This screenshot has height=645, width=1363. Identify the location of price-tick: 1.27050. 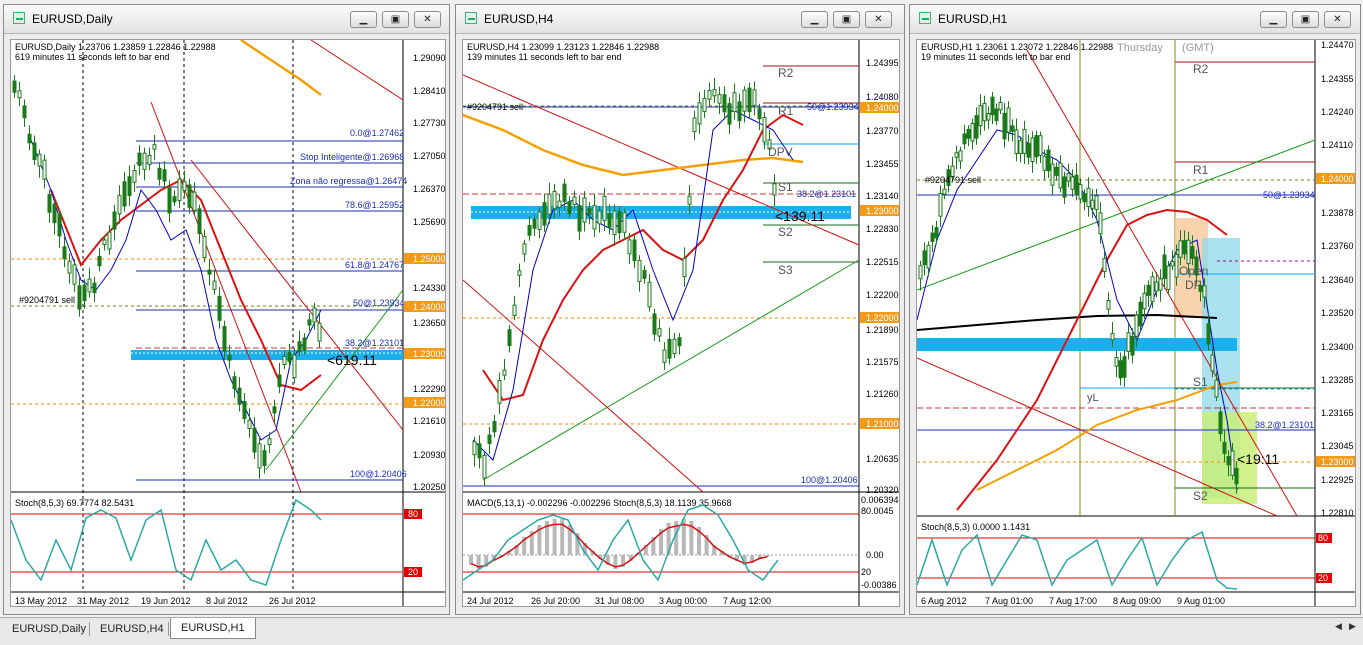
(429, 156).